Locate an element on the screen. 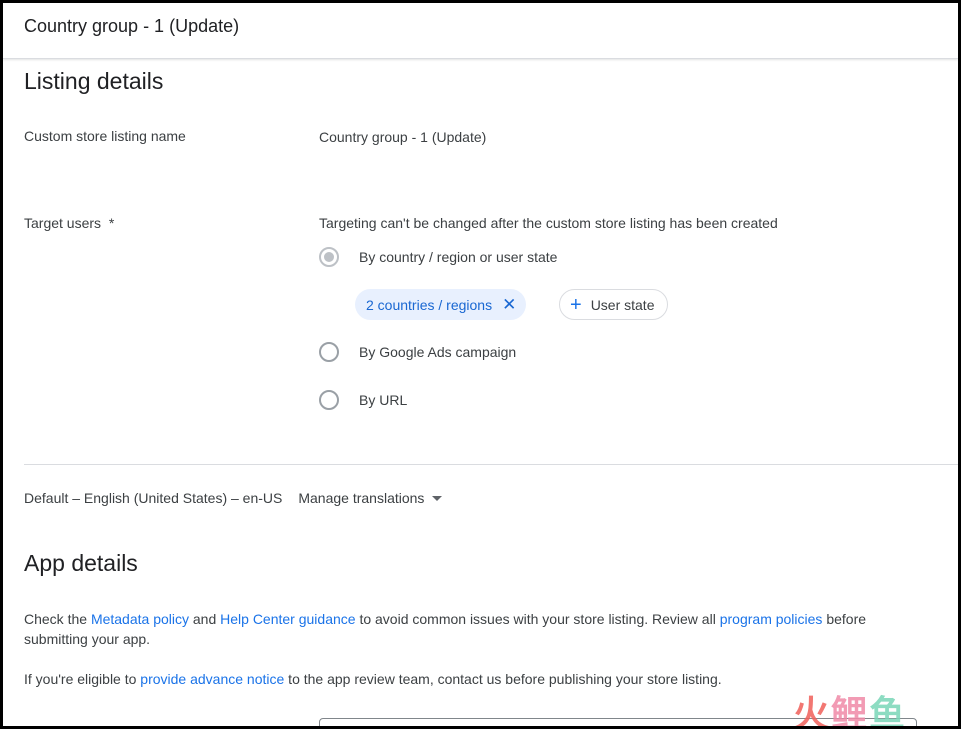  section-divider is located at coordinates (491, 464).